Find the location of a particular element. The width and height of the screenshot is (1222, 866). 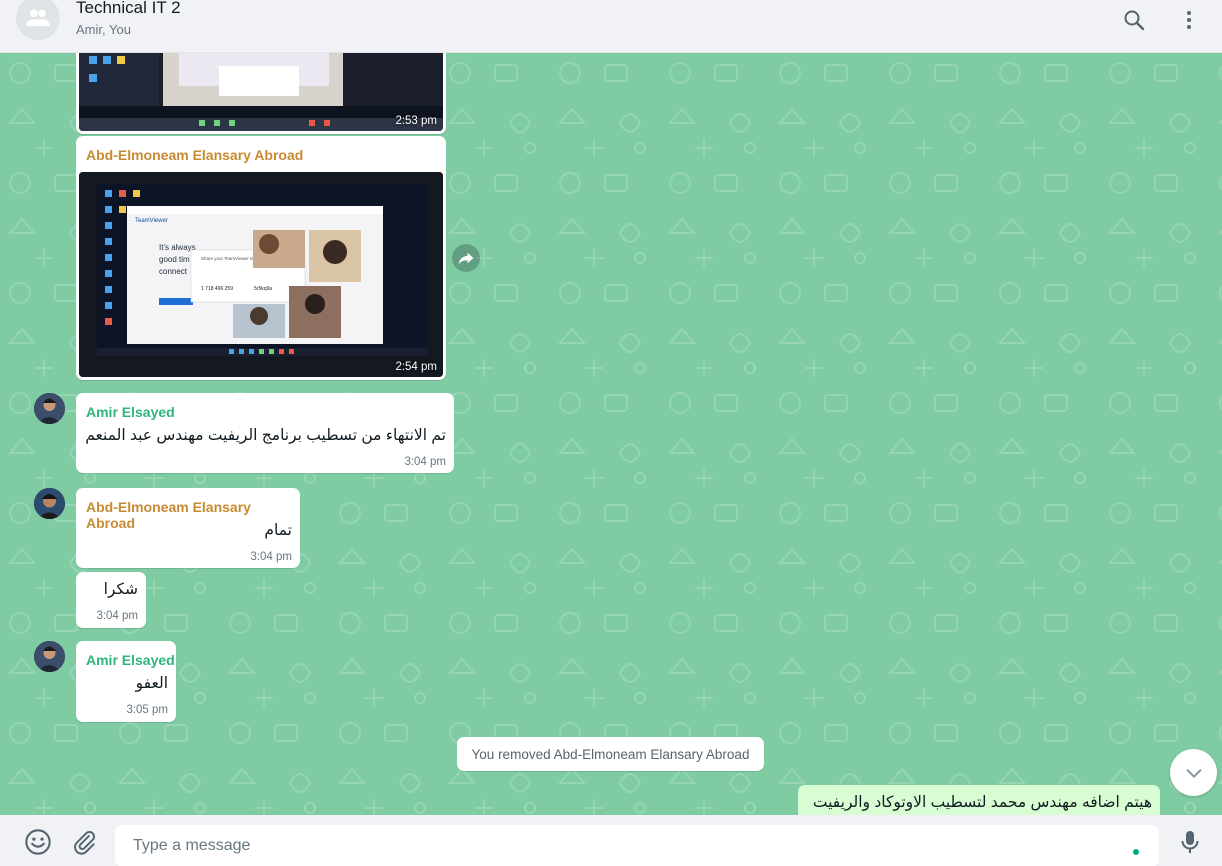

chevron-down-icon is located at coordinates (1193, 773).